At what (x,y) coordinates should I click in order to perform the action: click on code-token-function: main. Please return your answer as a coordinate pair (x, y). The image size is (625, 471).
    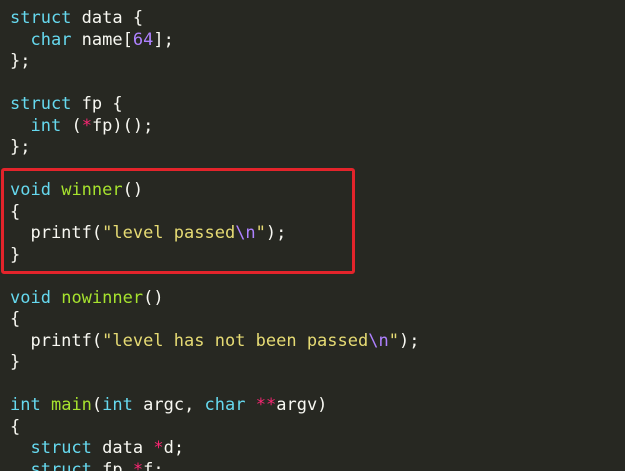
    Looking at the image, I should click on (71, 405).